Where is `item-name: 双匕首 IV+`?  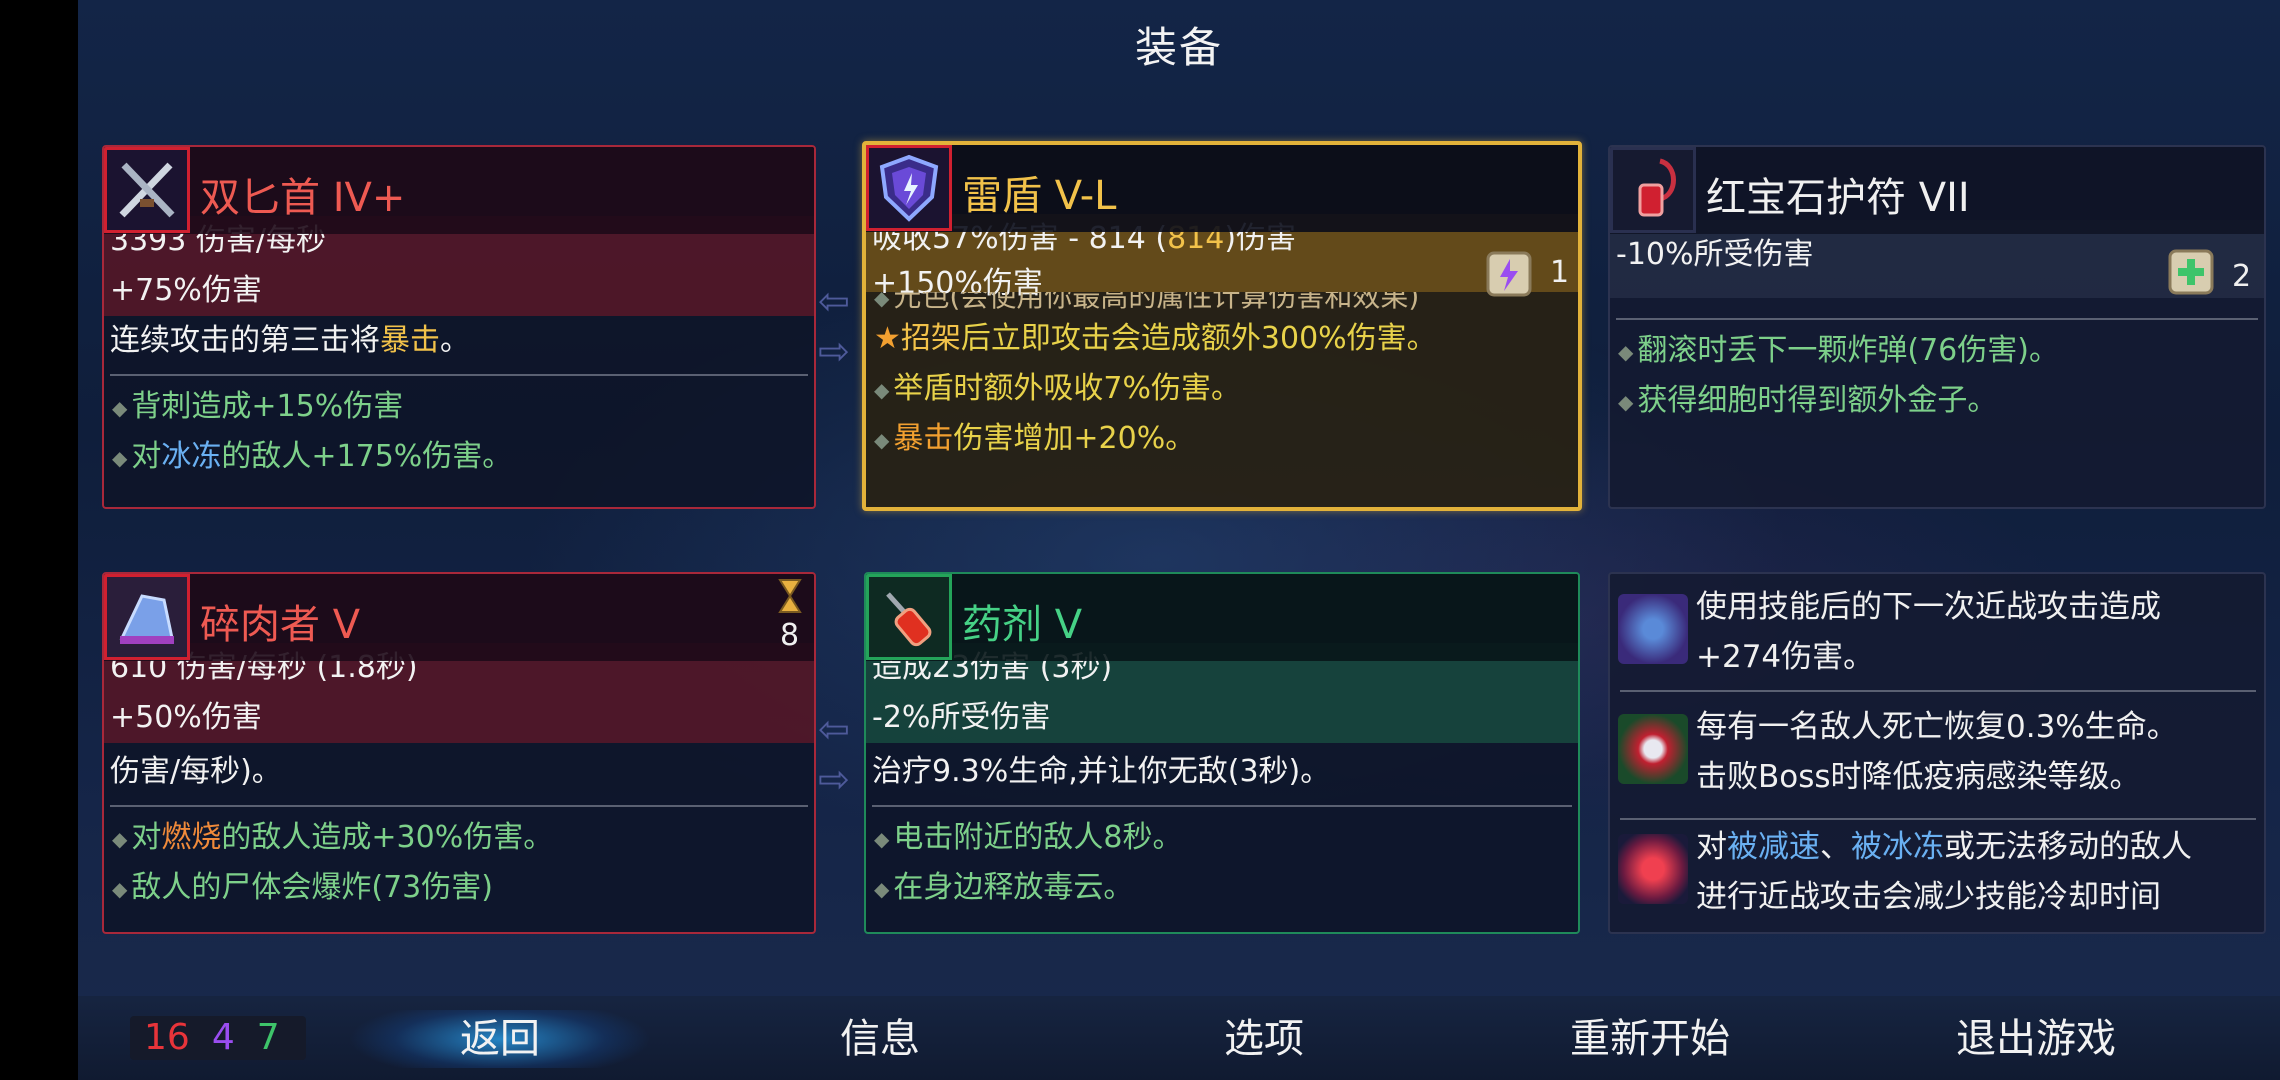
item-name: 双匕首 IV+ is located at coordinates (303, 198).